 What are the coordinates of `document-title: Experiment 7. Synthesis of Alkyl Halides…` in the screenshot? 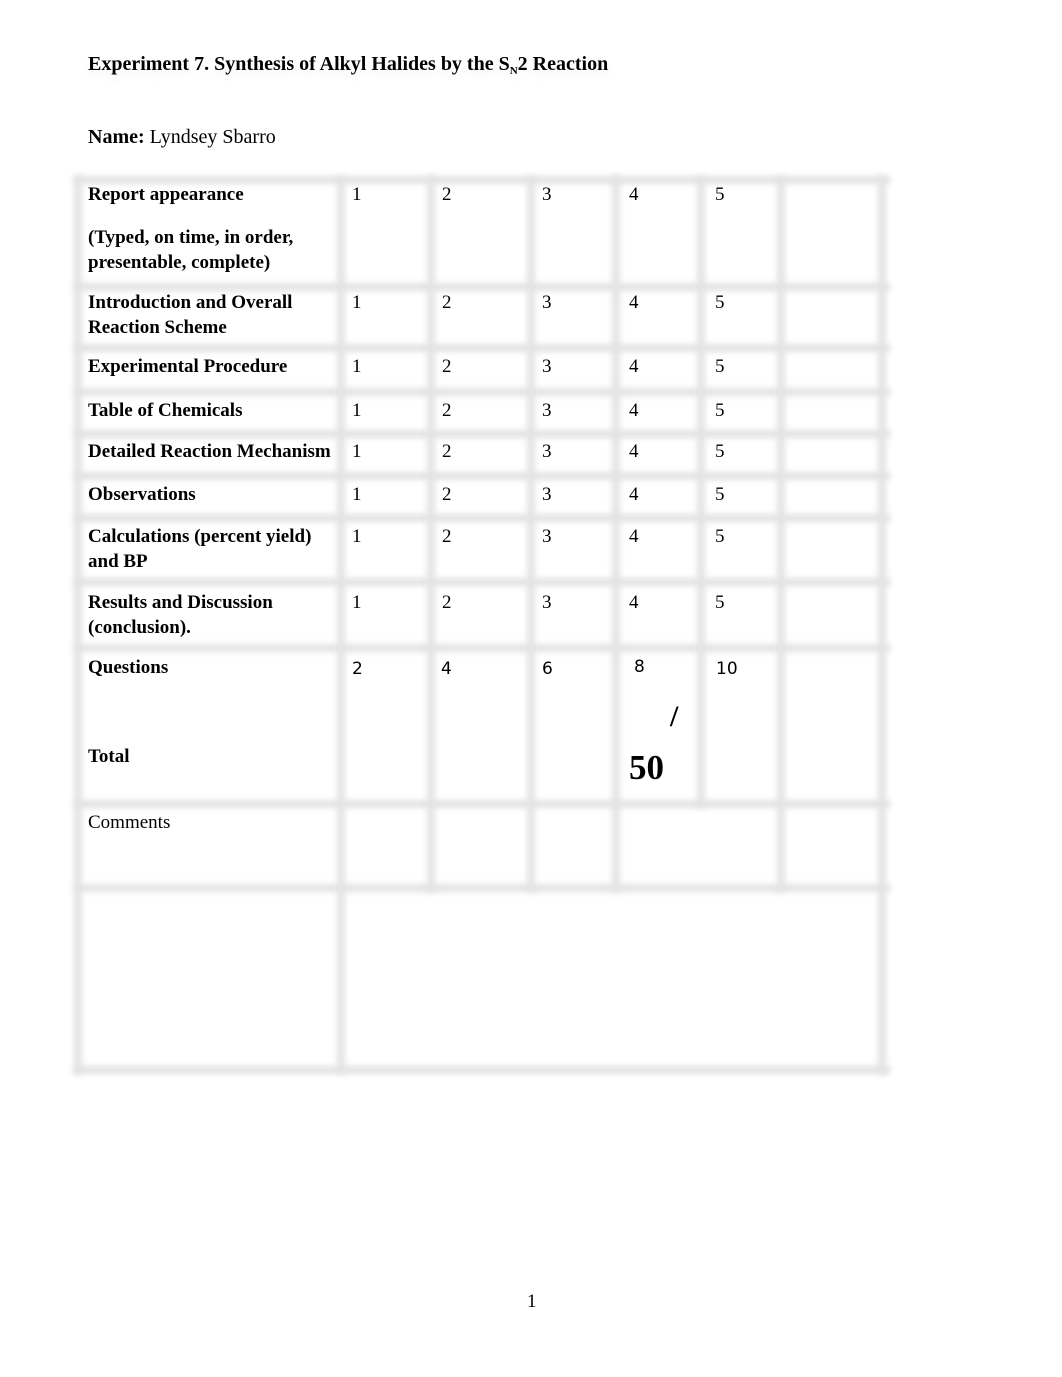 It's located at (348, 65).